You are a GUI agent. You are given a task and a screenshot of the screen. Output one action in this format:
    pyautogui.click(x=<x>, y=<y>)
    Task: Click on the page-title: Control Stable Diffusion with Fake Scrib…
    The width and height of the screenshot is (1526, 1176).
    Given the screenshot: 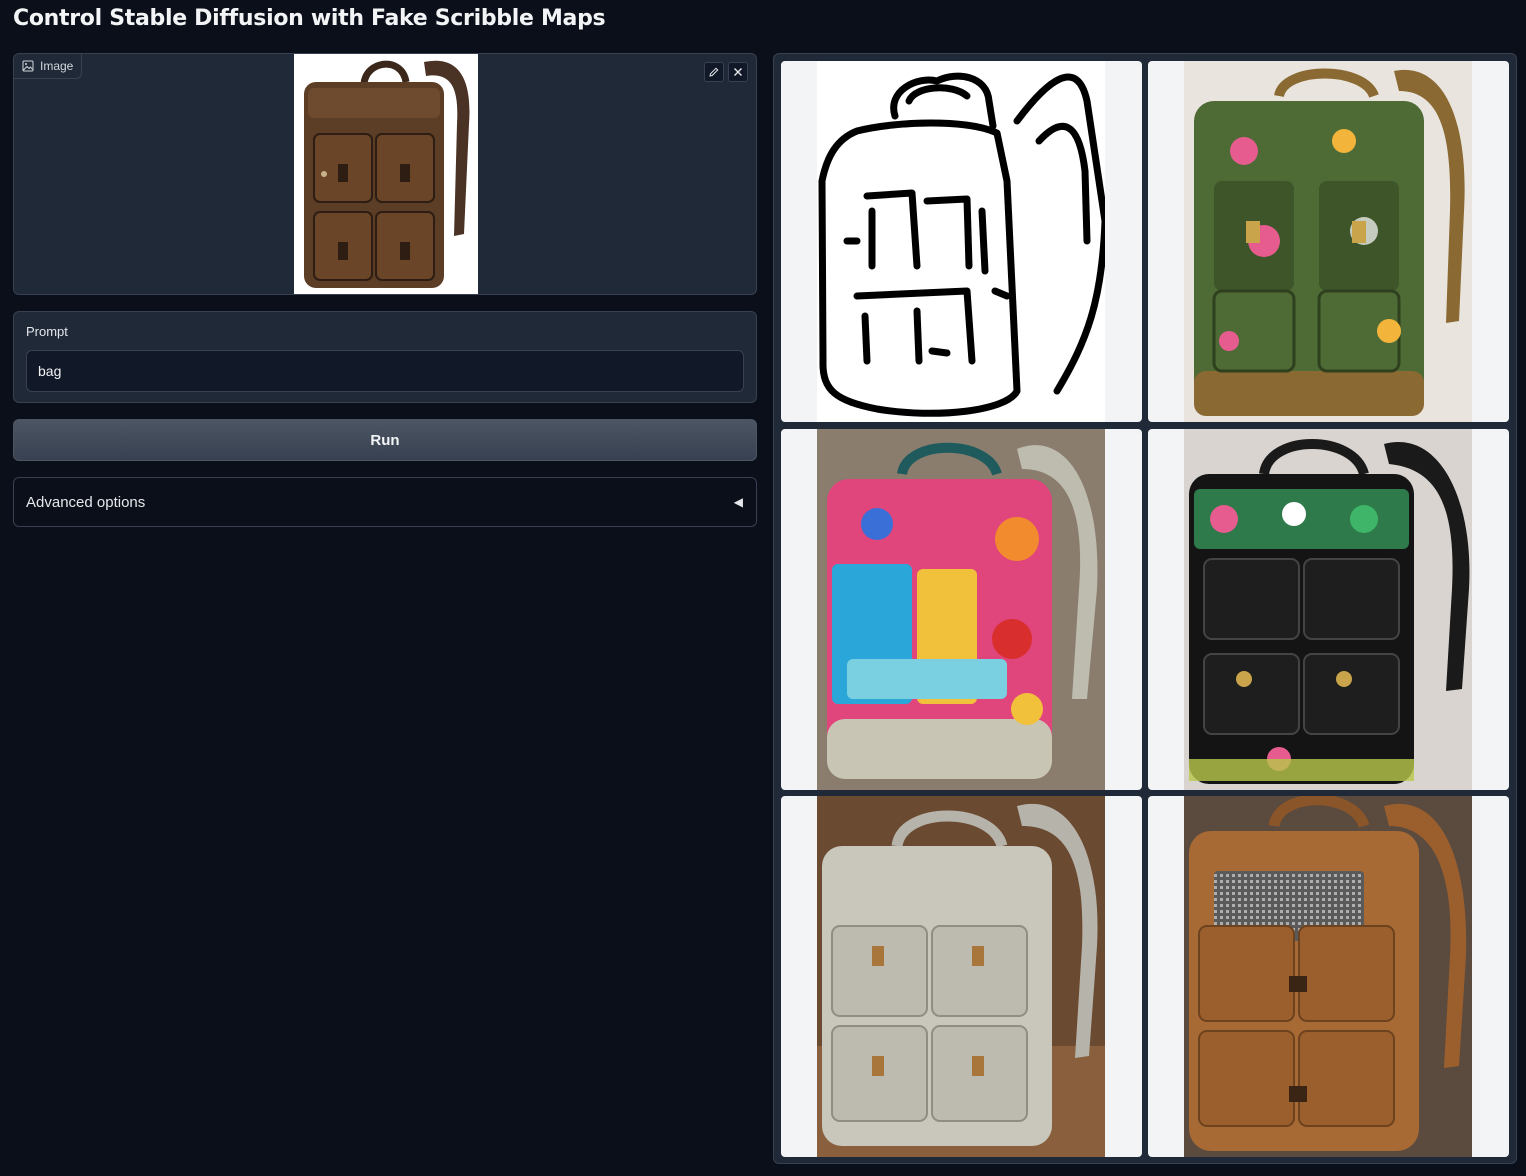 What is the action you would take?
    pyautogui.click(x=309, y=18)
    